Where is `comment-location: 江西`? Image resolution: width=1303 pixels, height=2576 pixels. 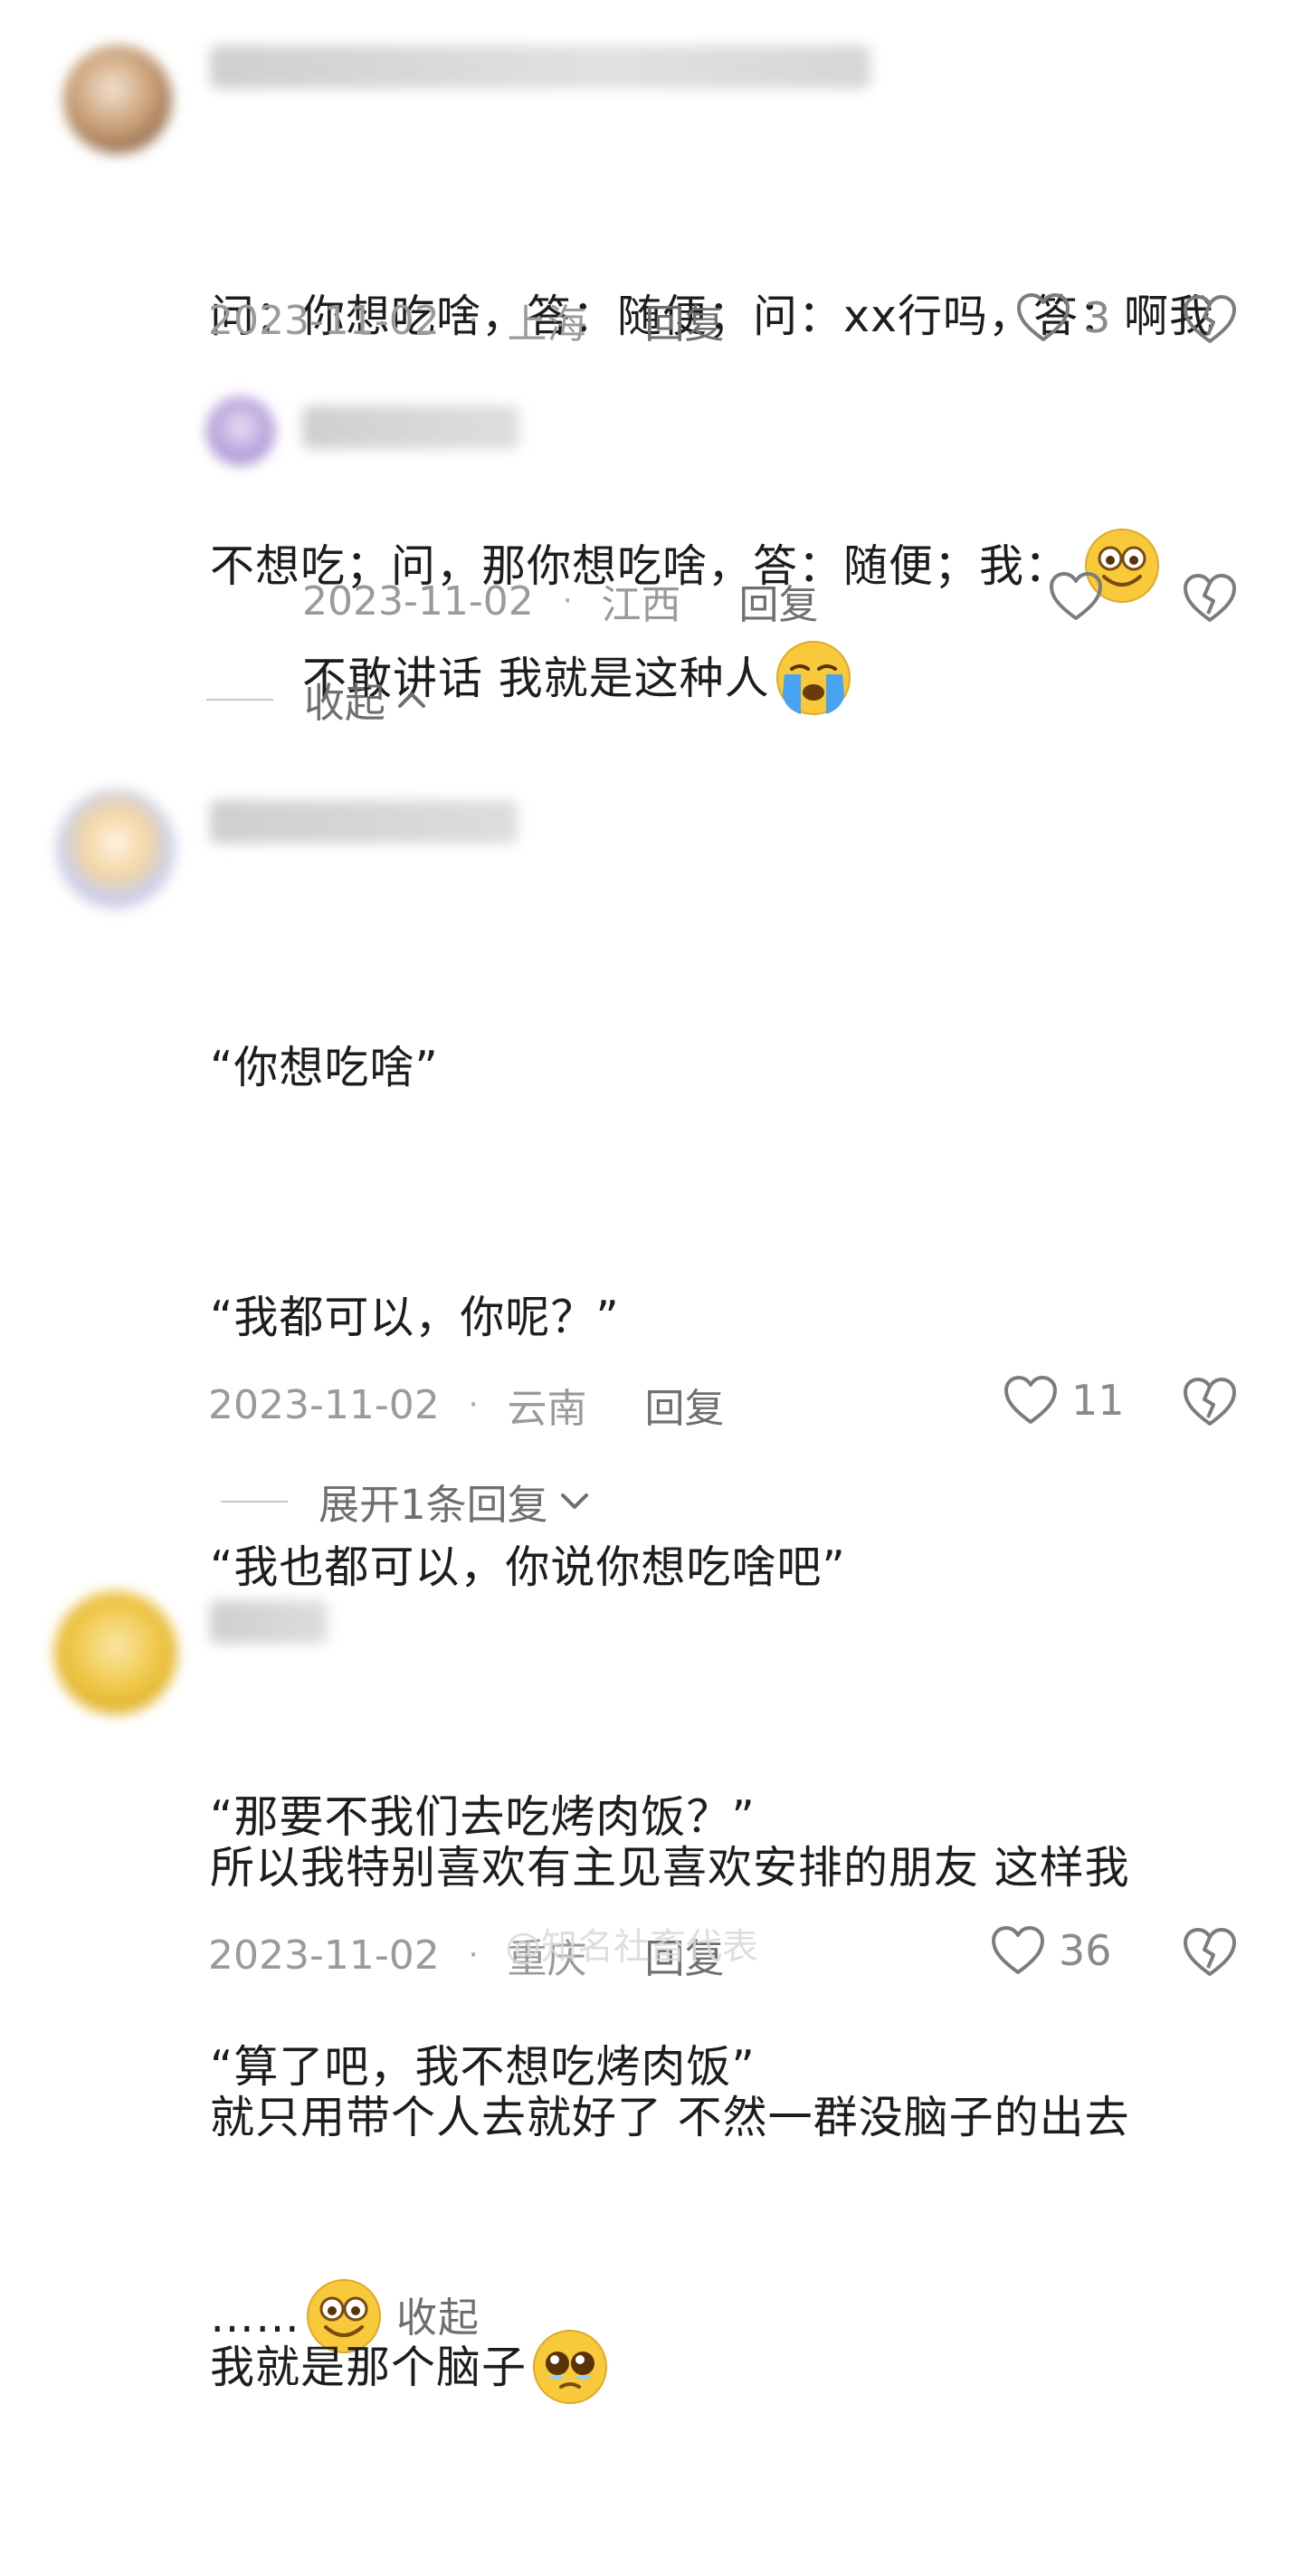 comment-location: 江西 is located at coordinates (641, 605).